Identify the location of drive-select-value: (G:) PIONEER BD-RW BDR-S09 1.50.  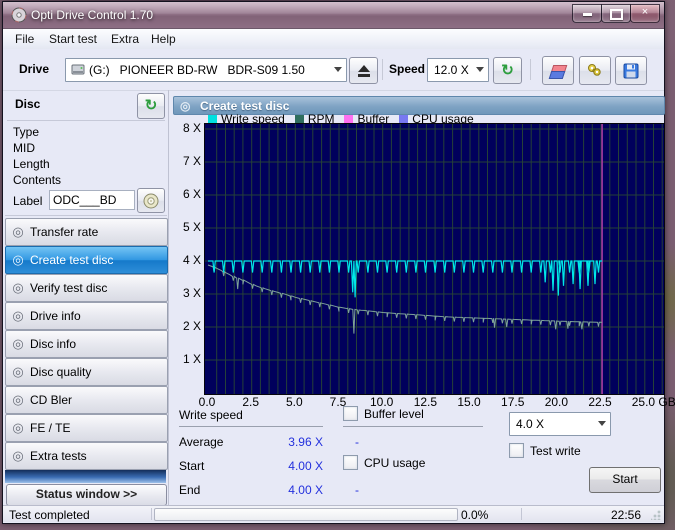
(197, 70).